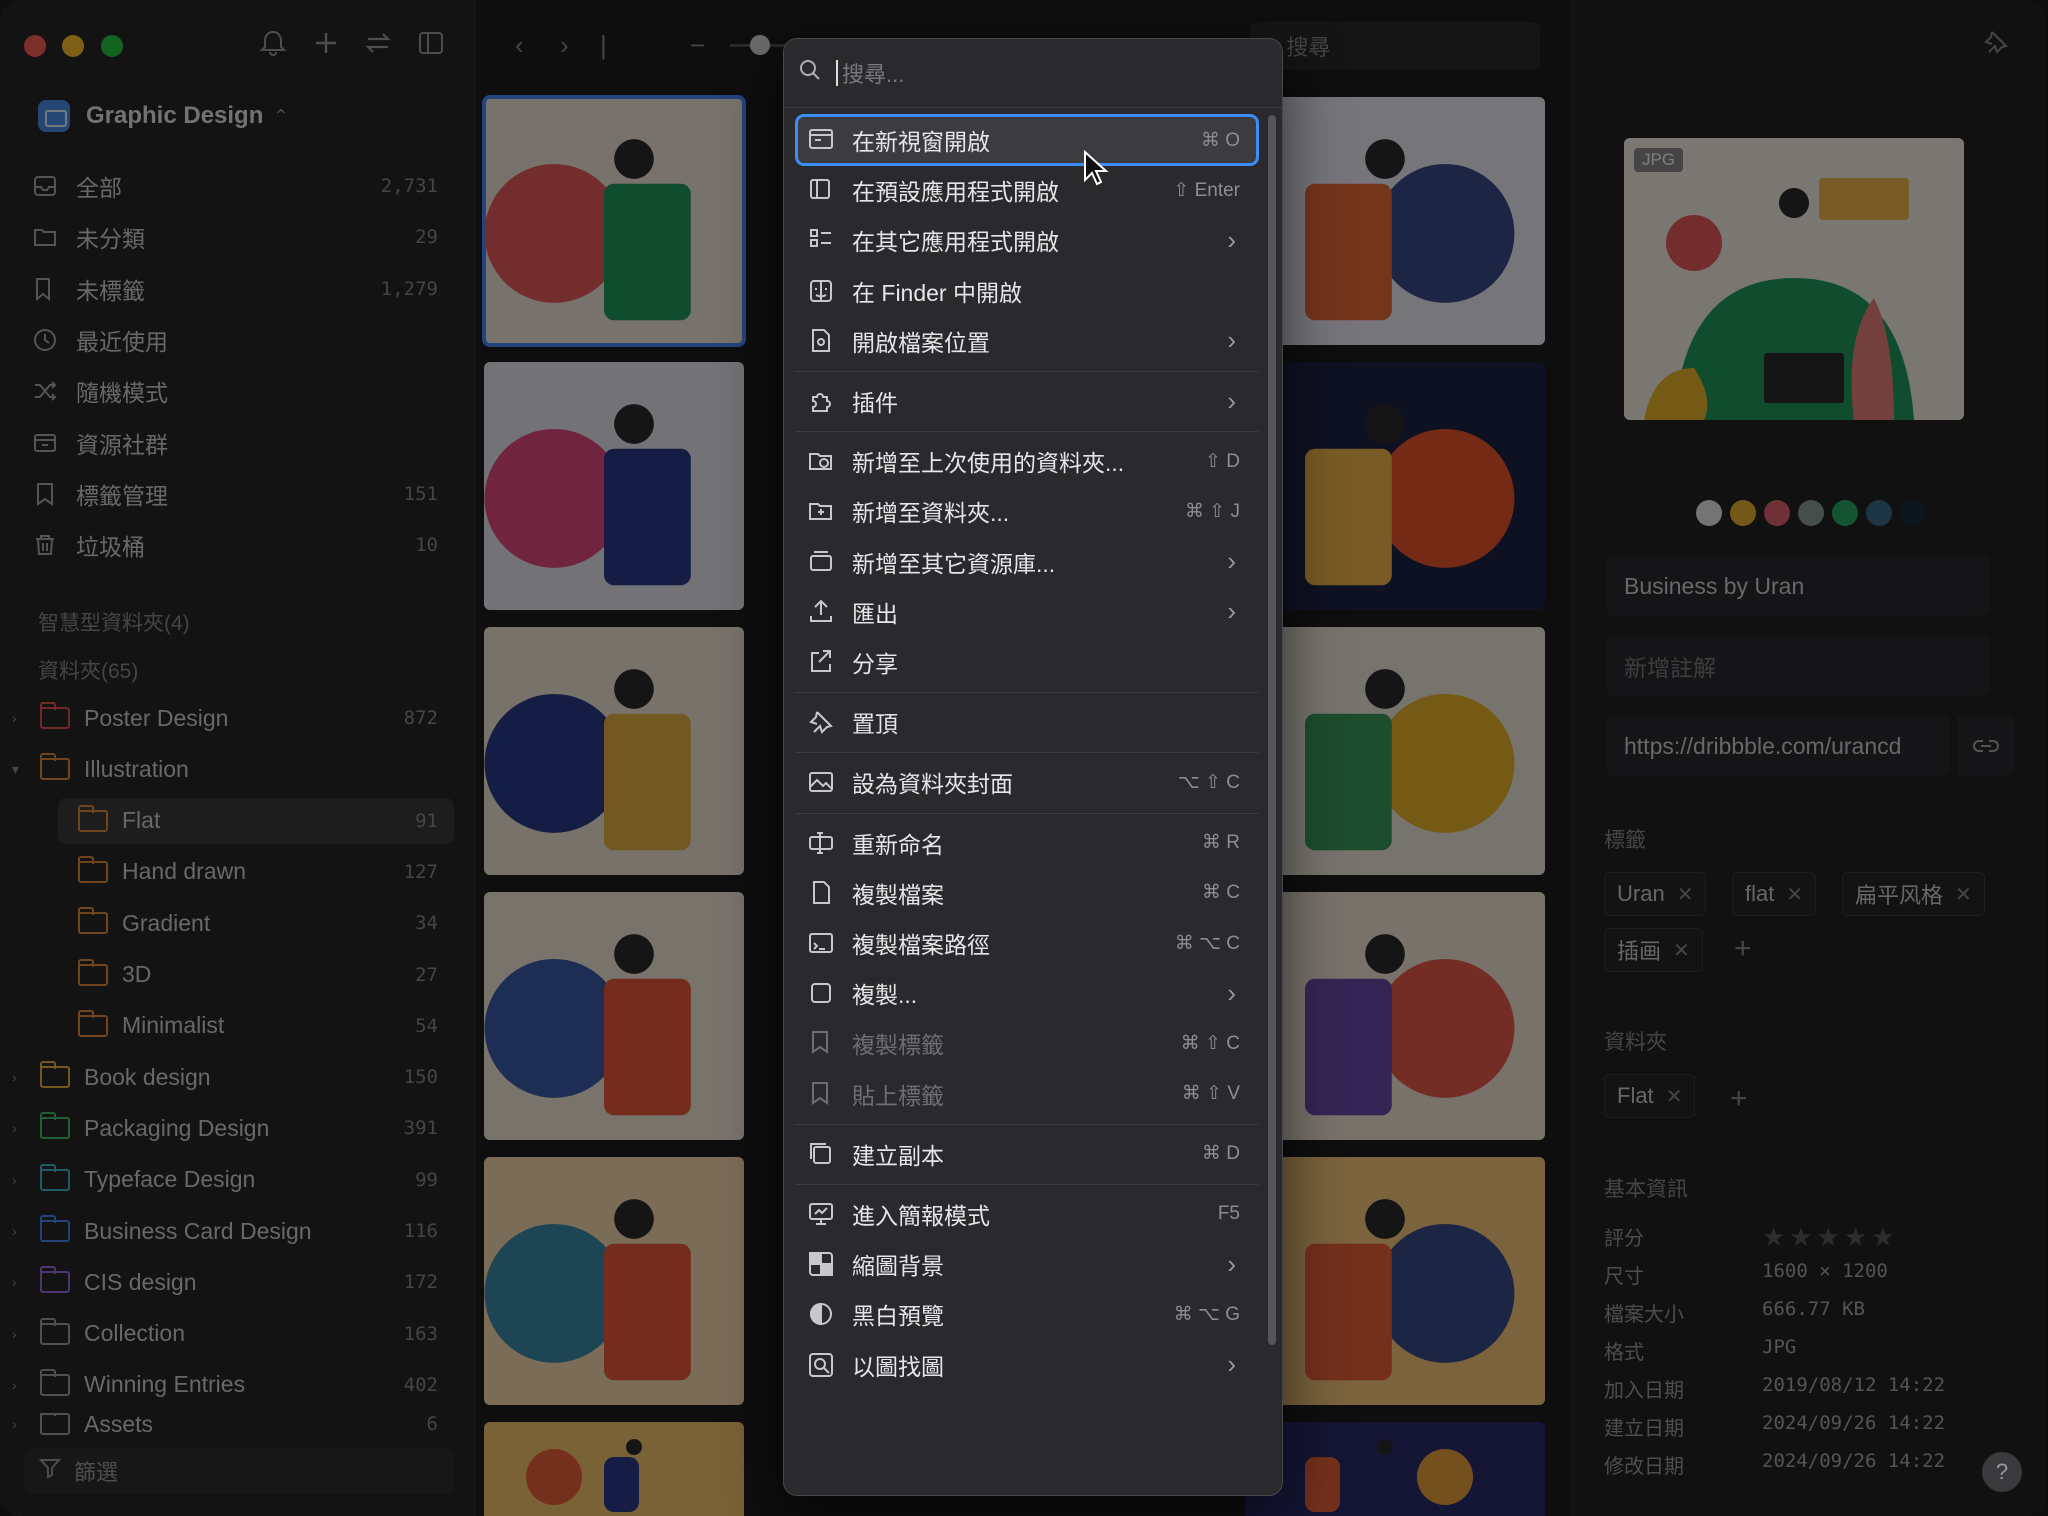 The image size is (2048, 1516). What do you see at coordinates (256, 820) in the screenshot?
I see `folder-row: Flat 91` at bounding box center [256, 820].